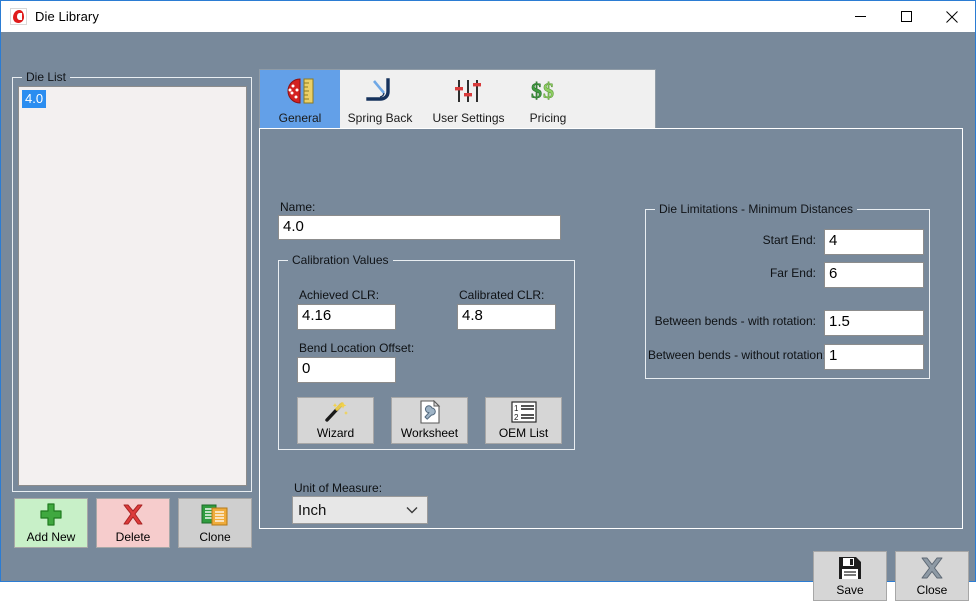  Describe the element at coordinates (488, 16) in the screenshot. I see `title-bar: Die Library` at that location.